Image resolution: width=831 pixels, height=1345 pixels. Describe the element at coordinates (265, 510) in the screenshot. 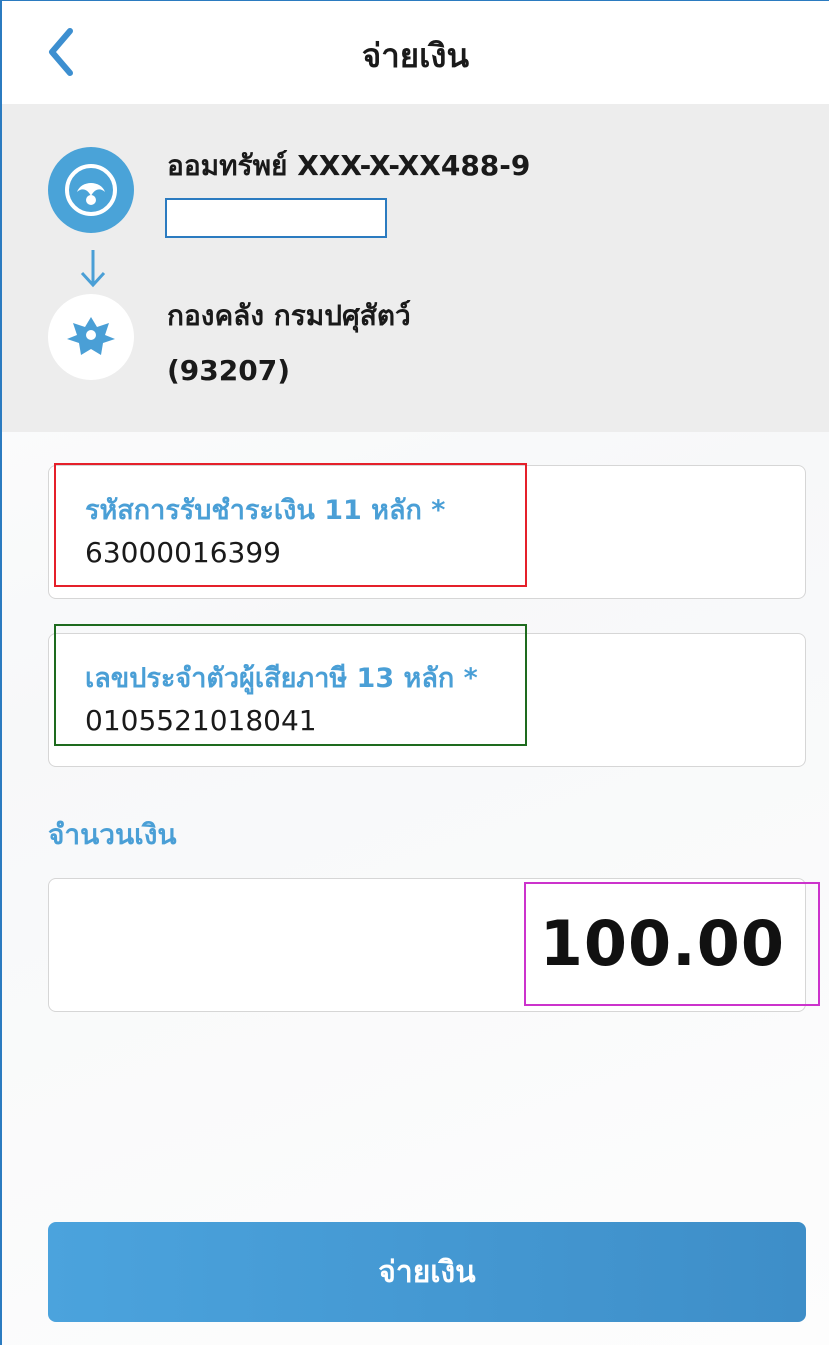

I see `payment-ref-label: รหัสการรับชำระเงิน 11 หลัก *` at that location.